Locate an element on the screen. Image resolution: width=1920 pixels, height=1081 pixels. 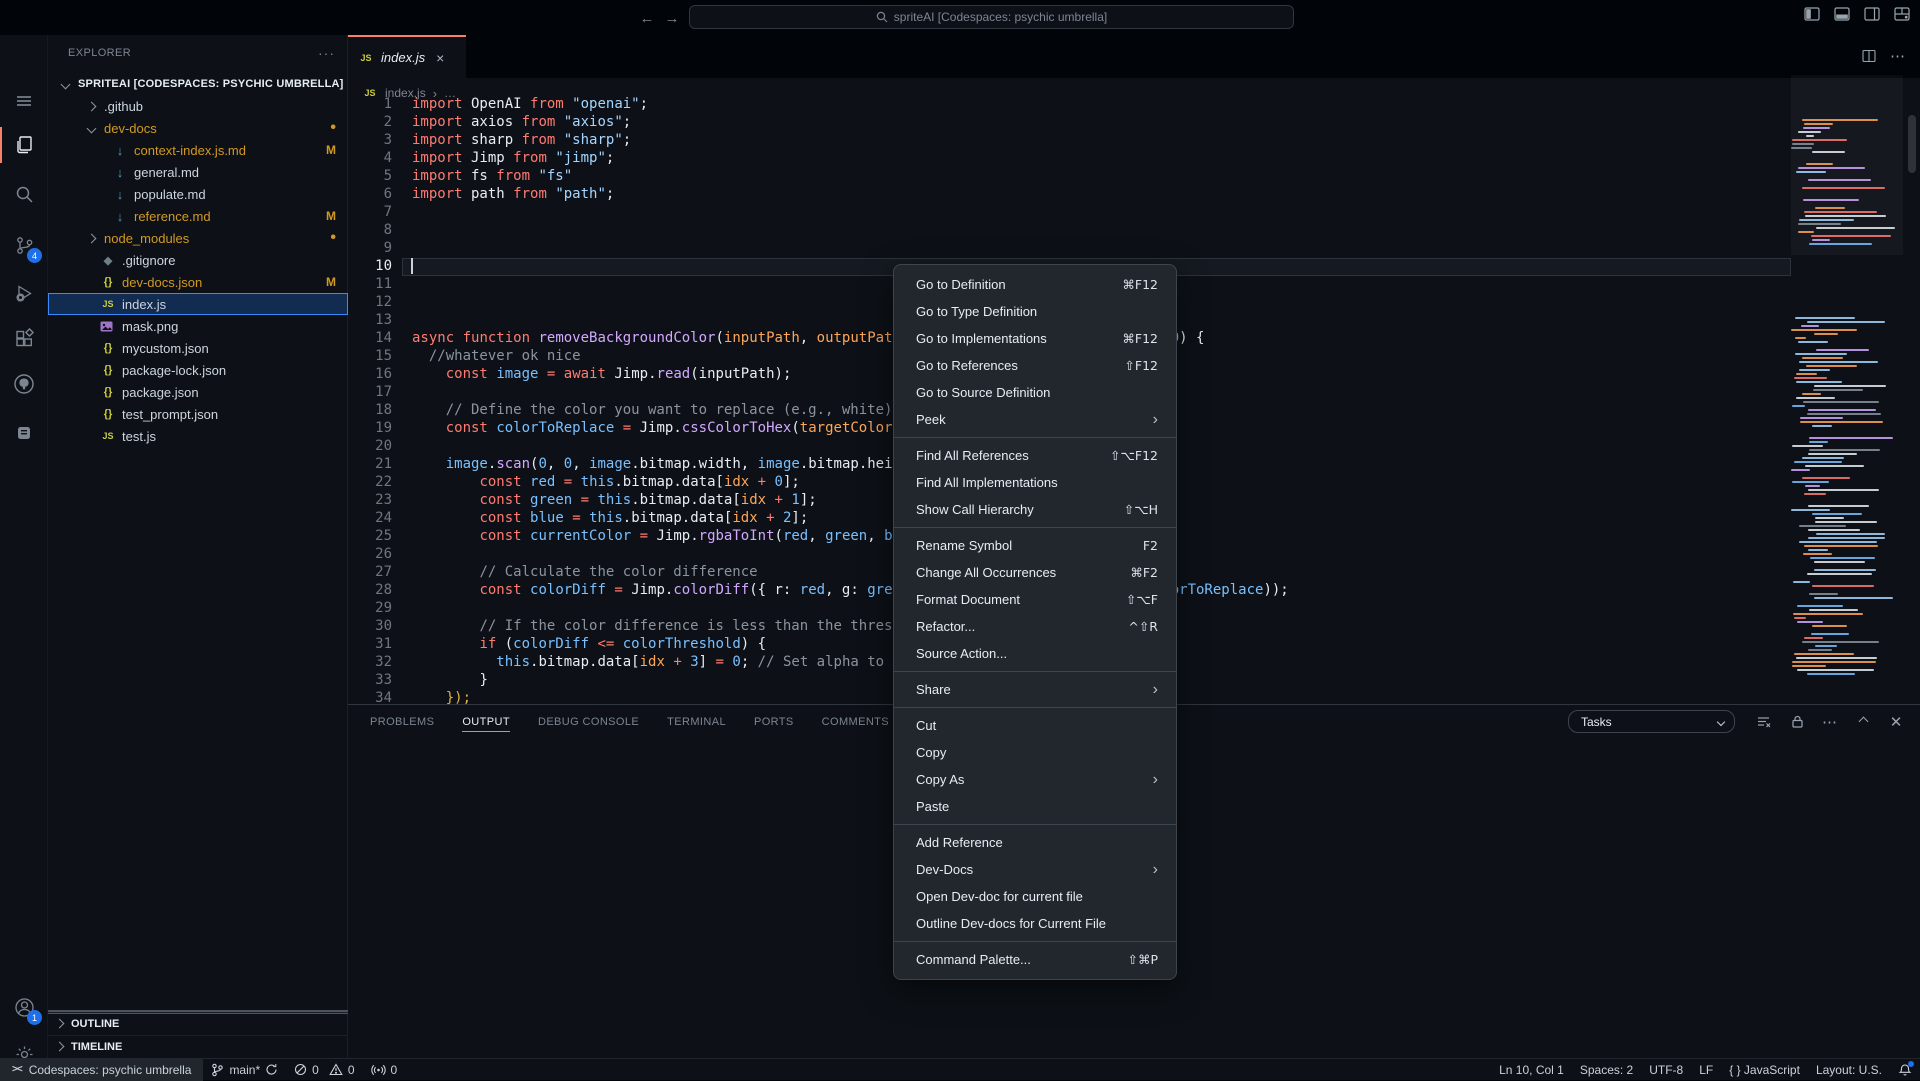
code-line-4: 4 import Jimp from "jimp"; is located at coordinates (1134, 159).